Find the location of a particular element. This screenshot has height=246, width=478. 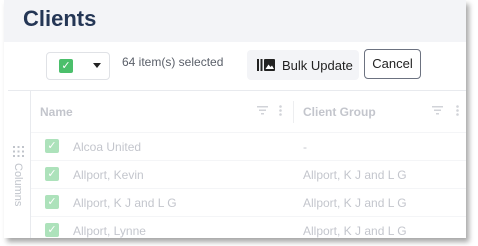

select-all-checkbox: ✓ is located at coordinates (66, 66).